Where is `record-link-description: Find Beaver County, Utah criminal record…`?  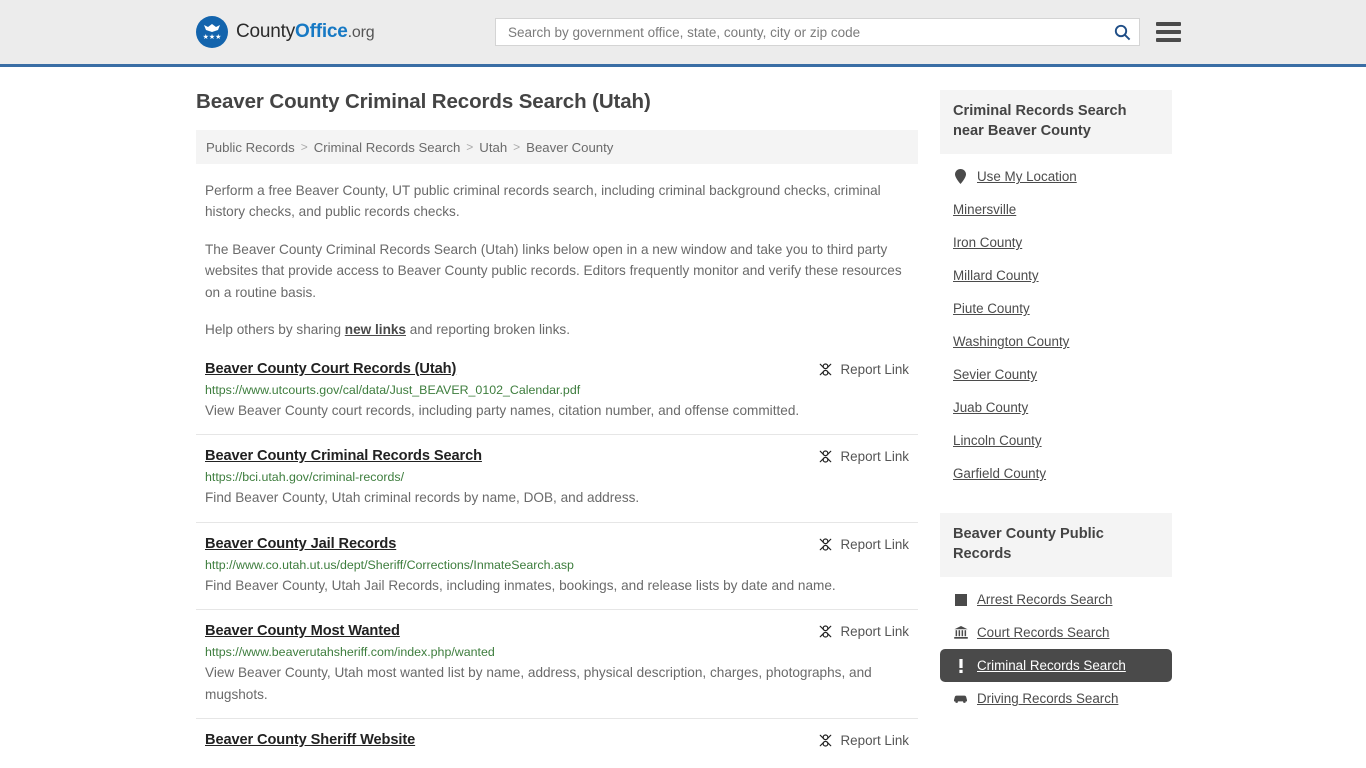
record-link-description: Find Beaver County, Utah criminal record… is located at coordinates (422, 498).